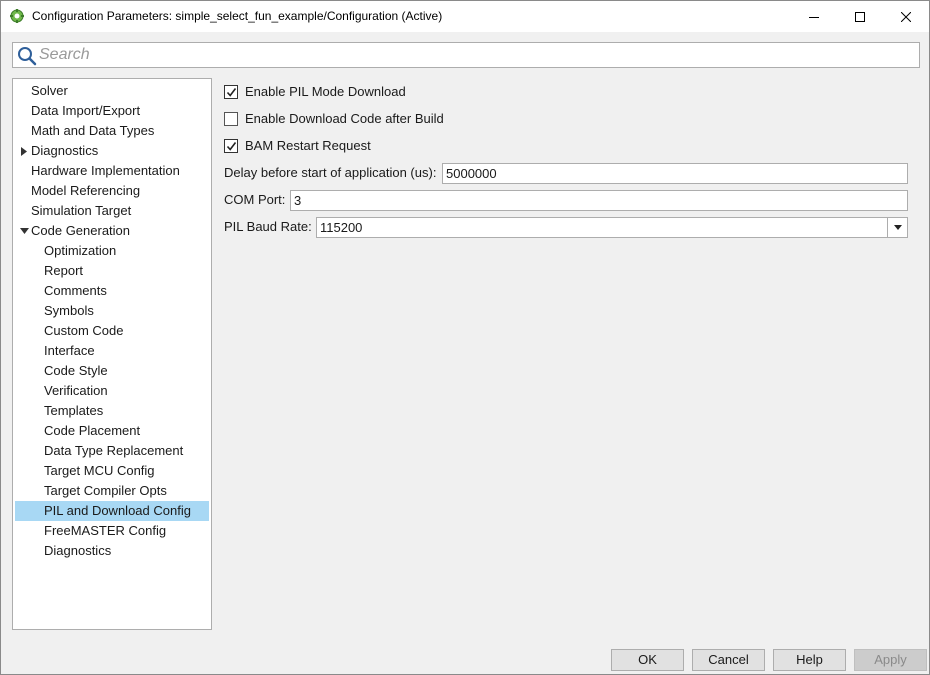 Image resolution: width=930 pixels, height=675 pixels. What do you see at coordinates (17, 16) in the screenshot?
I see `simulink-config-icon` at bounding box center [17, 16].